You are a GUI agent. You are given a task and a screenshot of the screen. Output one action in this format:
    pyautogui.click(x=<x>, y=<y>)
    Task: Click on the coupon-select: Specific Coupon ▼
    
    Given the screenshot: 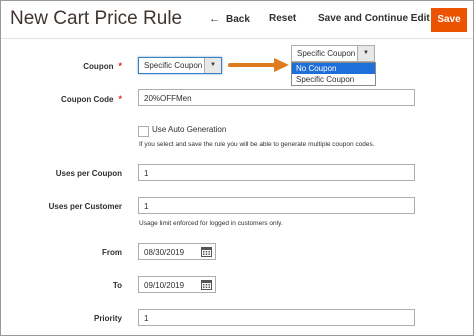 What is the action you would take?
    pyautogui.click(x=180, y=65)
    